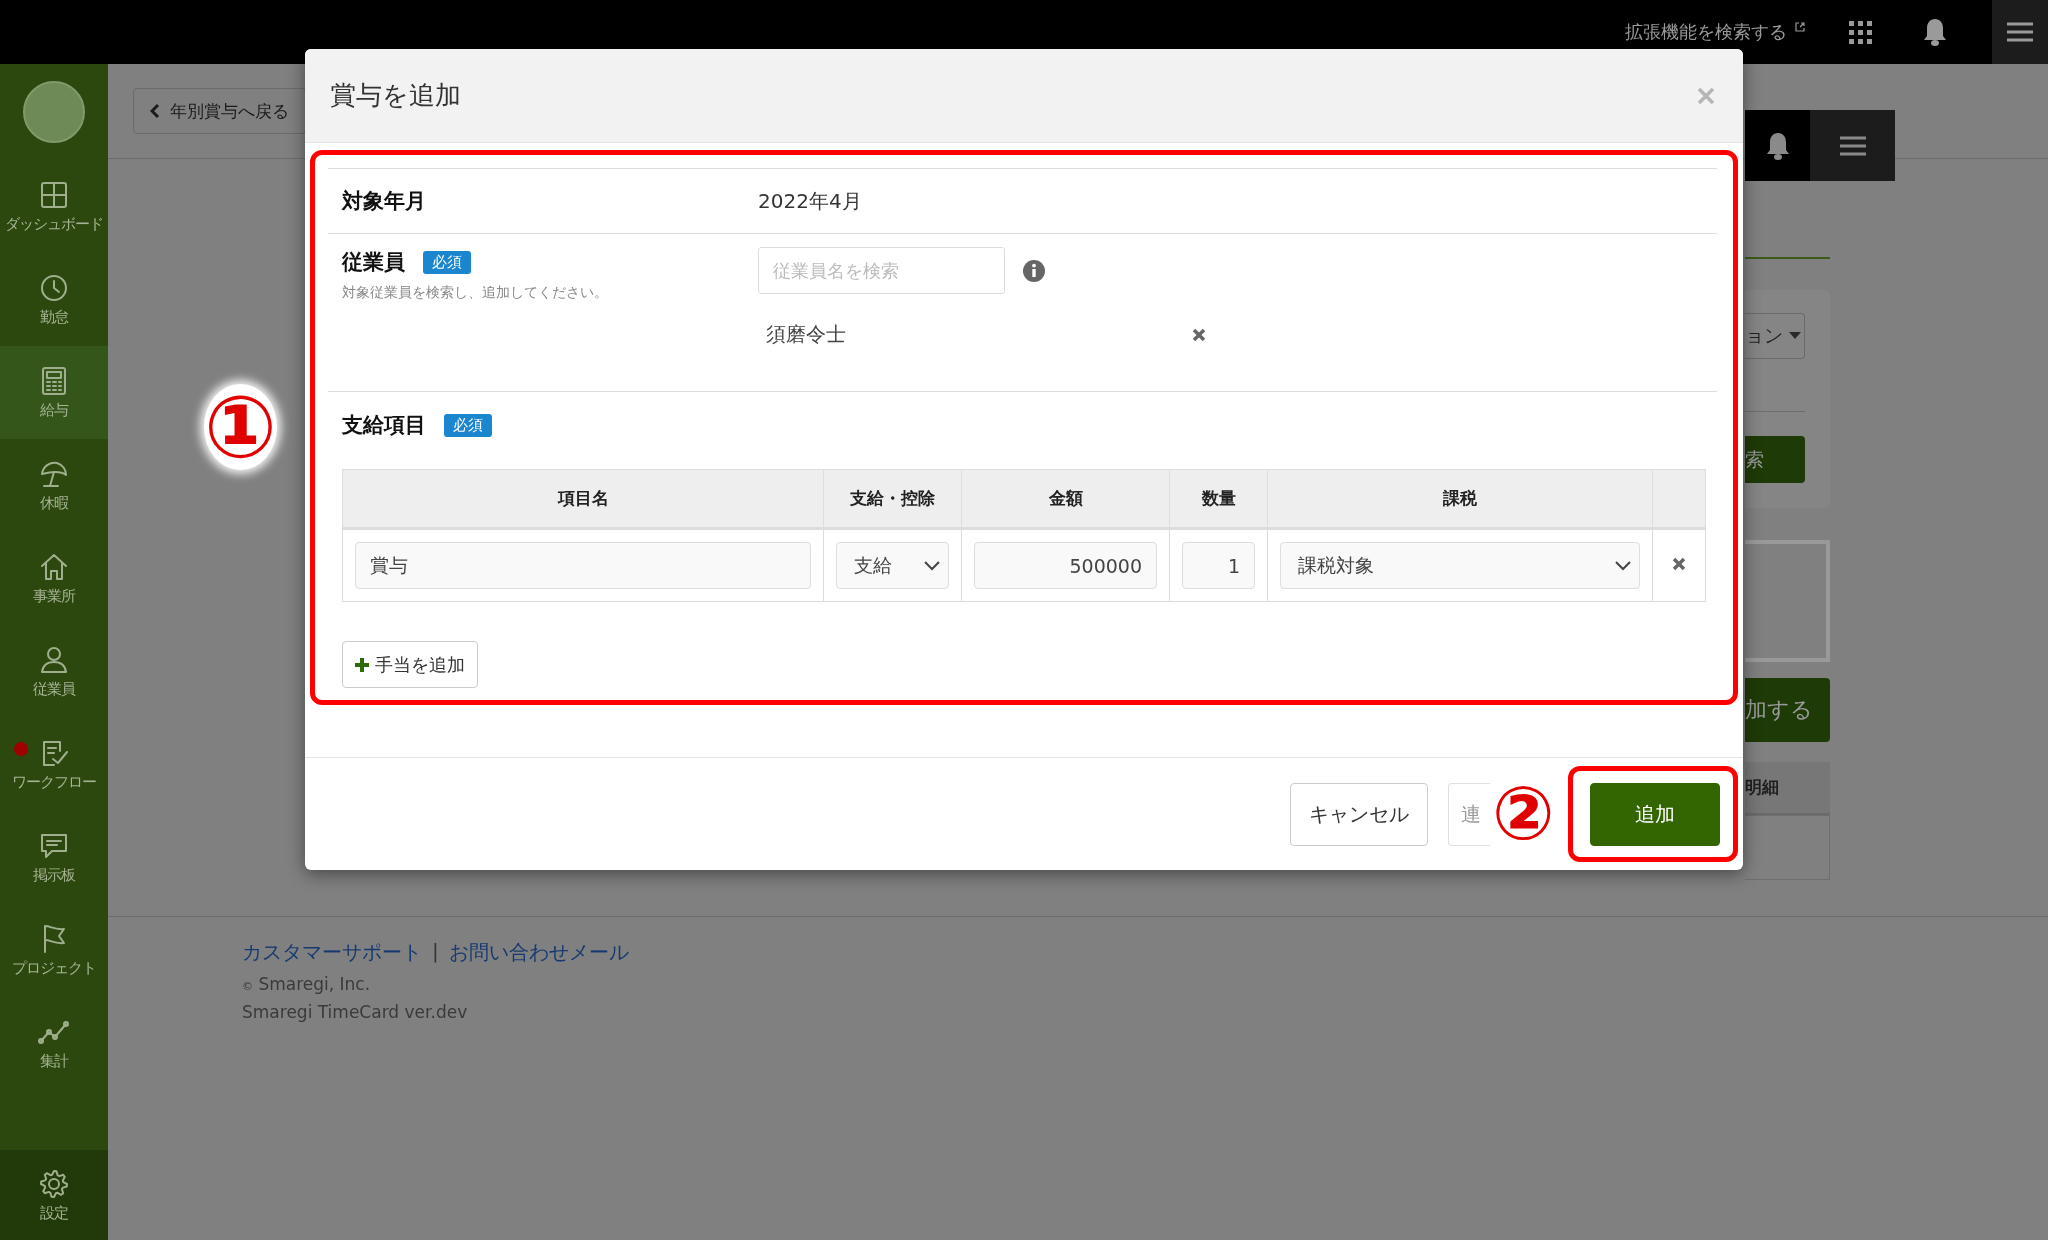  What do you see at coordinates (1795, 336) in the screenshot?
I see `caret-icon` at bounding box center [1795, 336].